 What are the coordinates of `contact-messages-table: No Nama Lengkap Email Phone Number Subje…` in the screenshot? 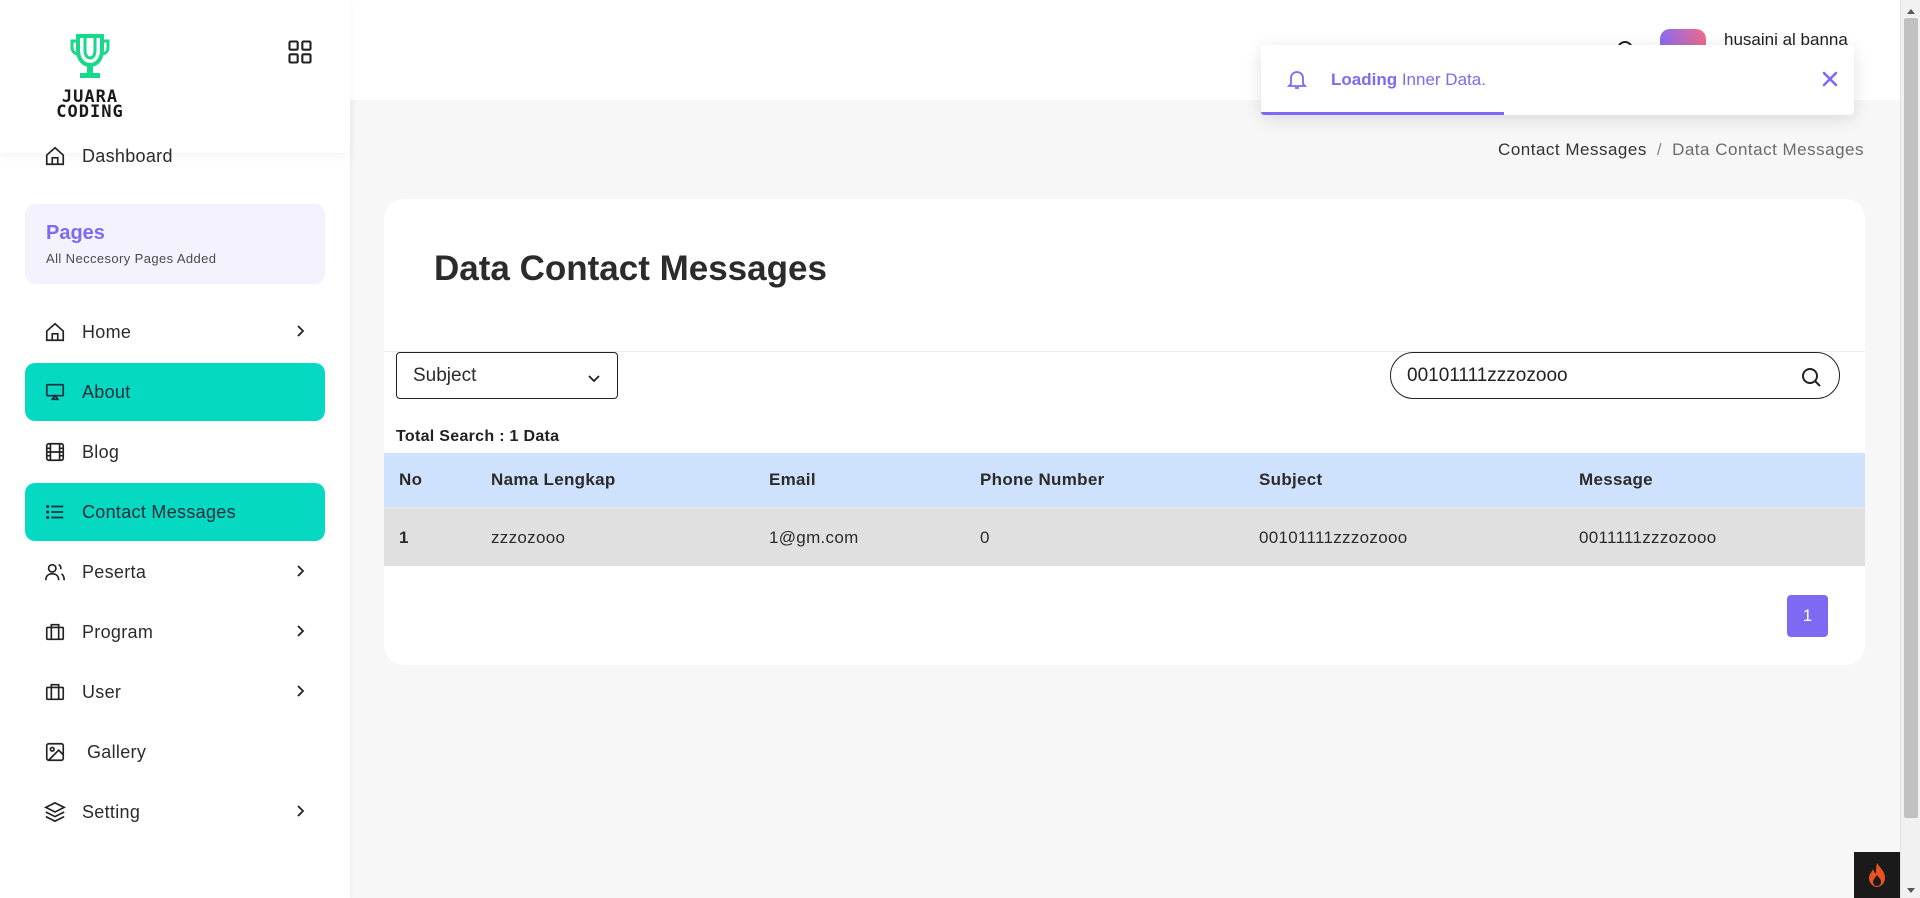 It's located at (1124, 509).